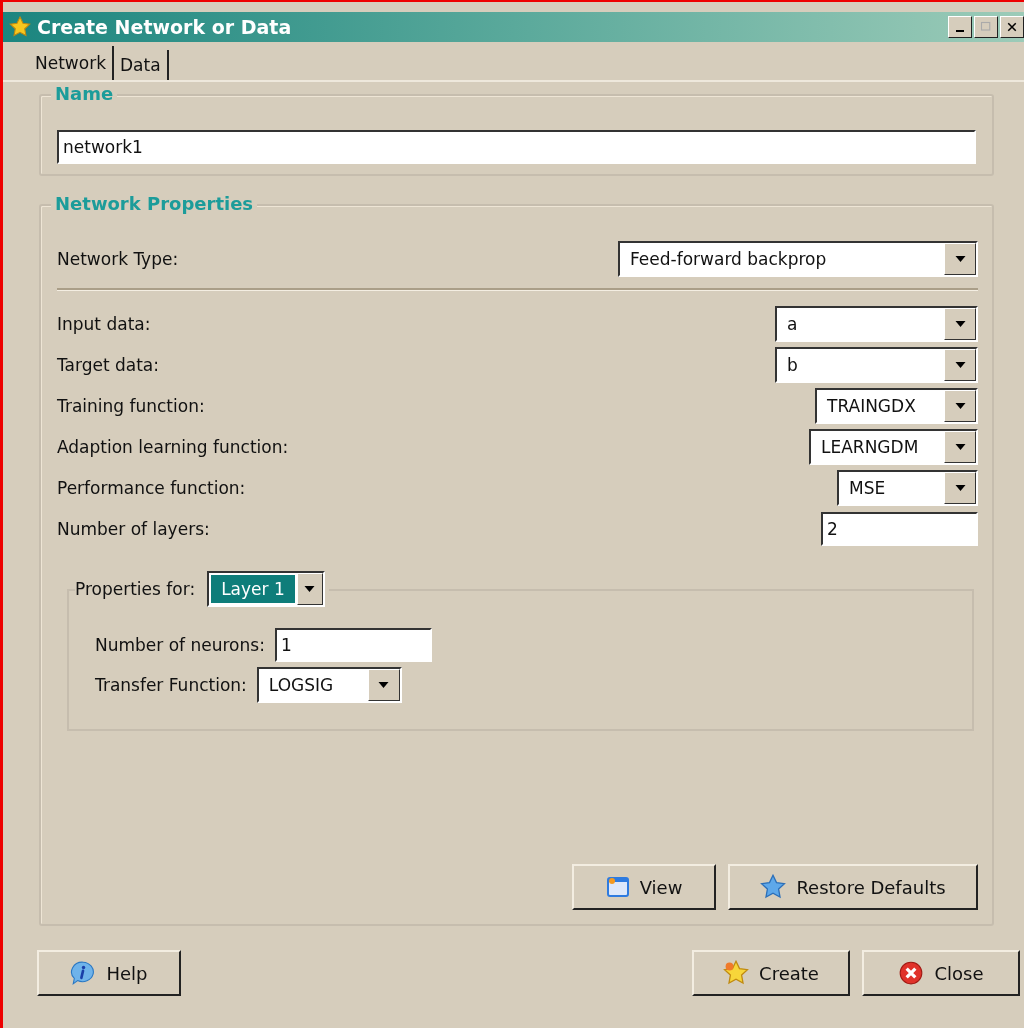 This screenshot has height=1028, width=1024. Describe the element at coordinates (960, 31) in the screenshot. I see `minimize-icon` at that location.